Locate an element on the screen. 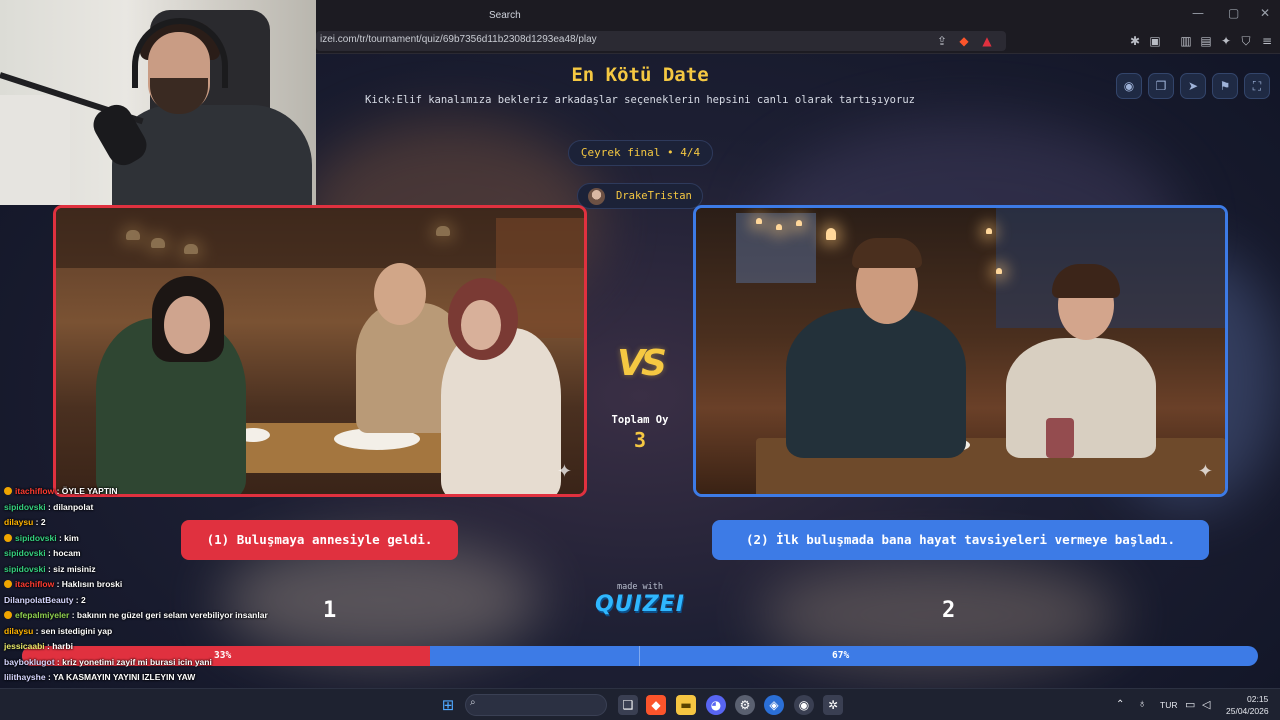 This screenshot has width=1280, height=720. lamp is located at coordinates (831, 234).